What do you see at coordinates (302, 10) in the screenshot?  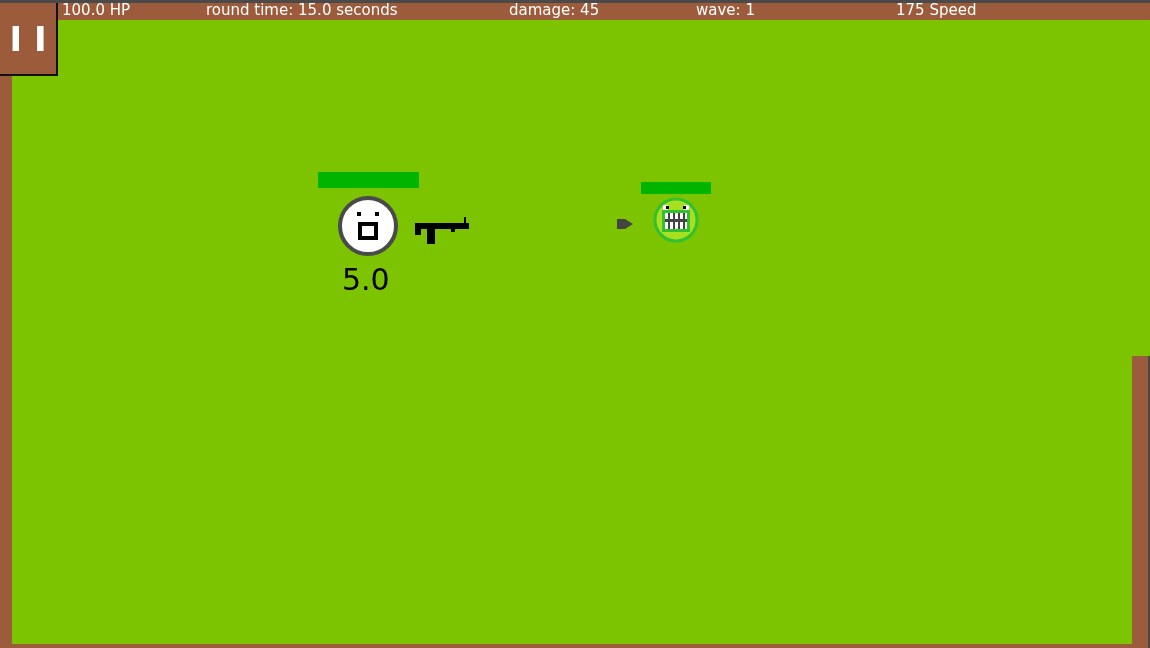 I see `round-time-text: round time: 15.0 seconds` at bounding box center [302, 10].